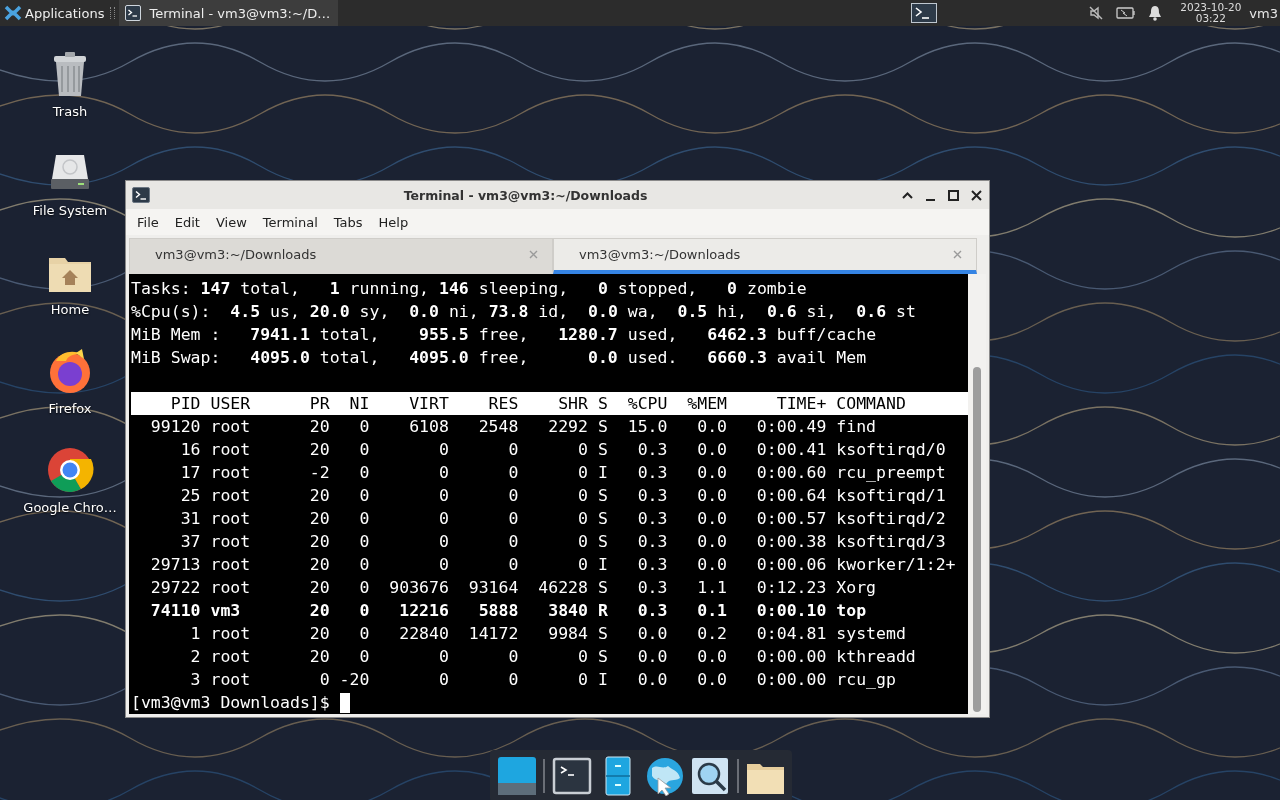 The height and width of the screenshot is (800, 1280). What do you see at coordinates (1155, 13) in the screenshot?
I see `bell-icon` at bounding box center [1155, 13].